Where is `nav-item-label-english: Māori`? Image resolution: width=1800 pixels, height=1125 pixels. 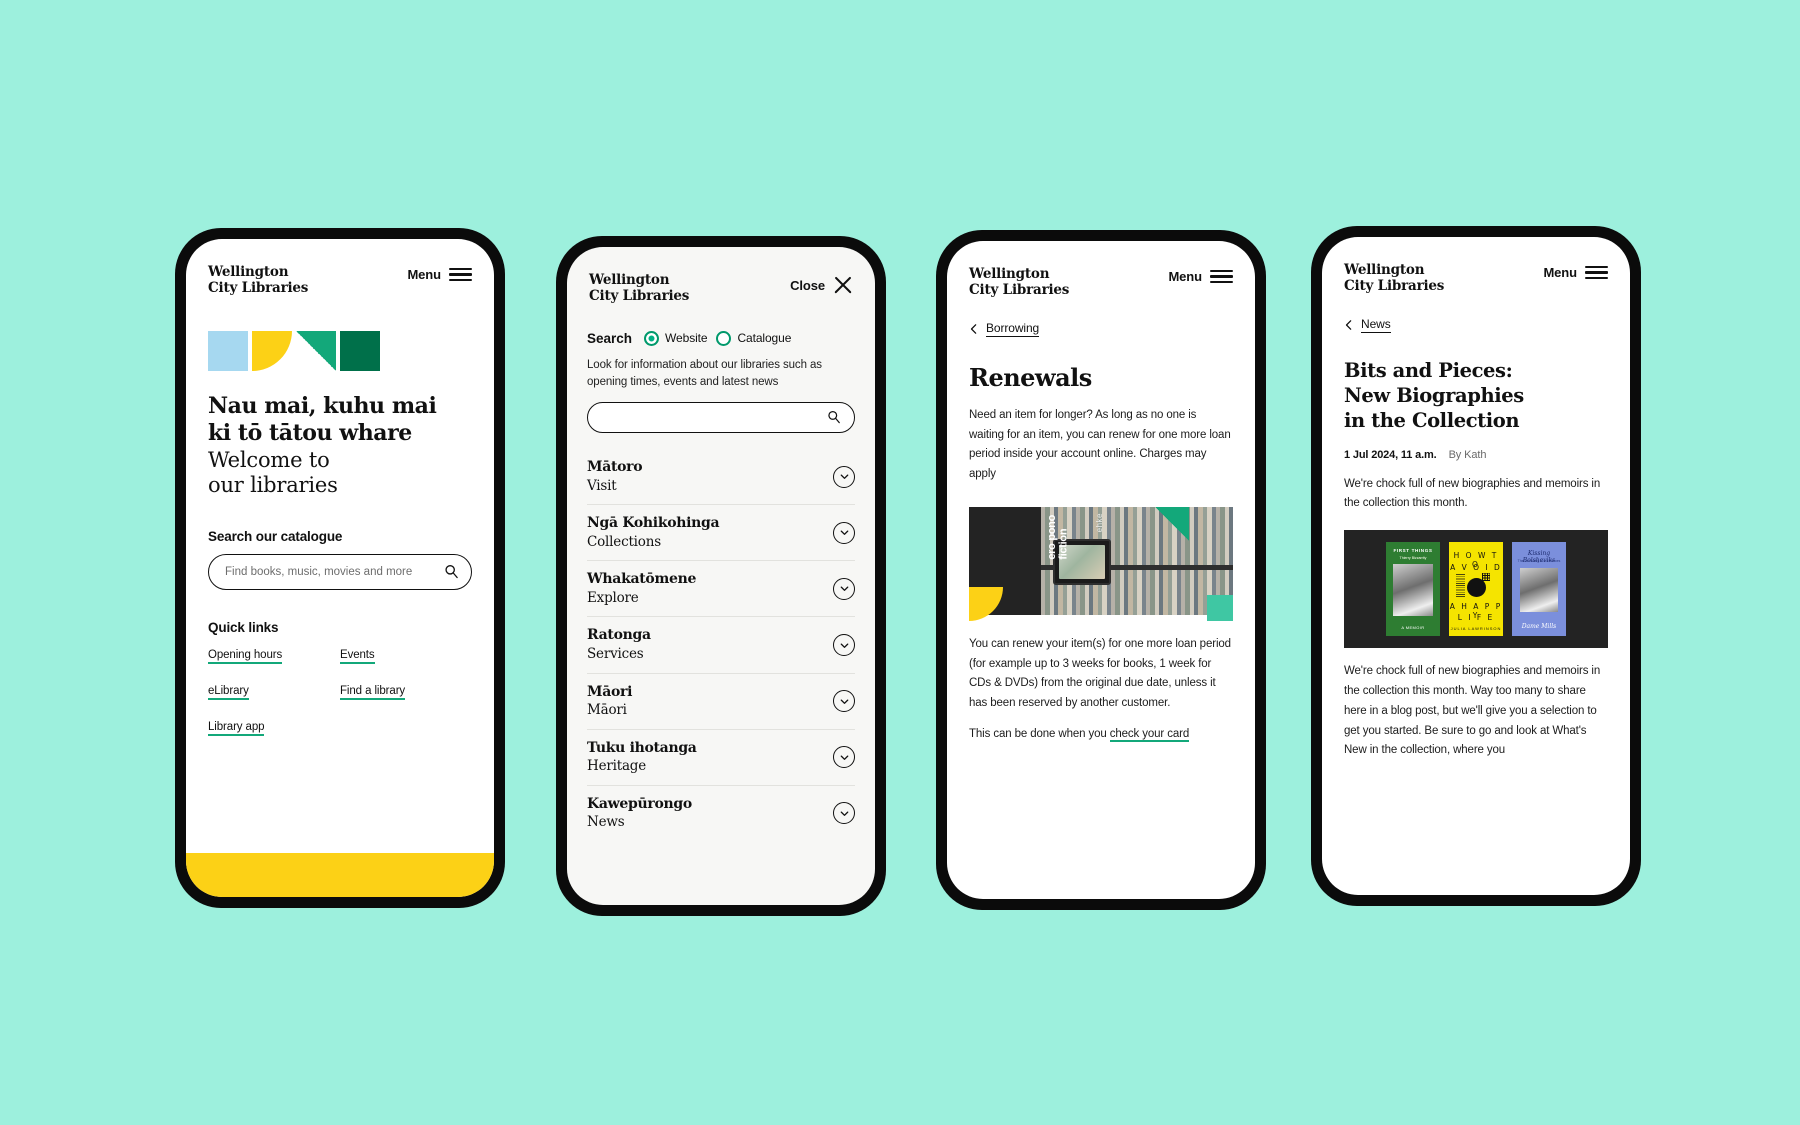
nav-item-label-english: Māori is located at coordinates (607, 710).